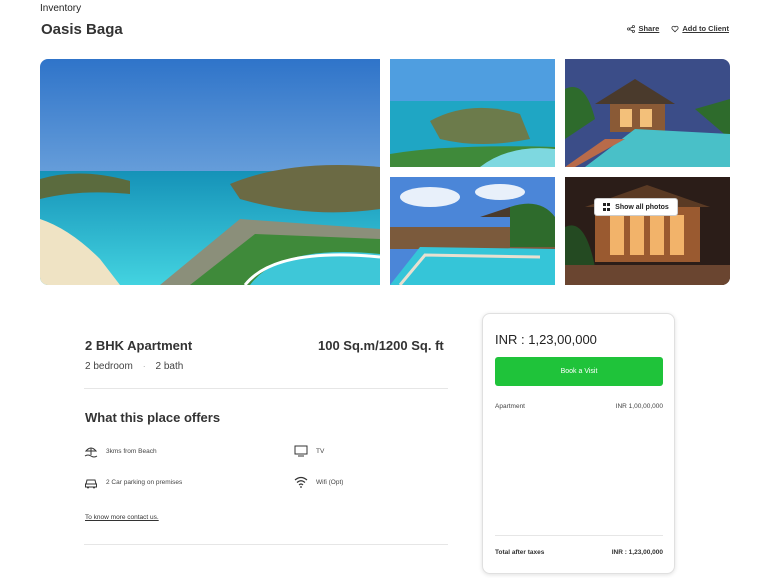 This screenshot has height=578, width=757. Describe the element at coordinates (649, 28) in the screenshot. I see `share-label: Share` at that location.